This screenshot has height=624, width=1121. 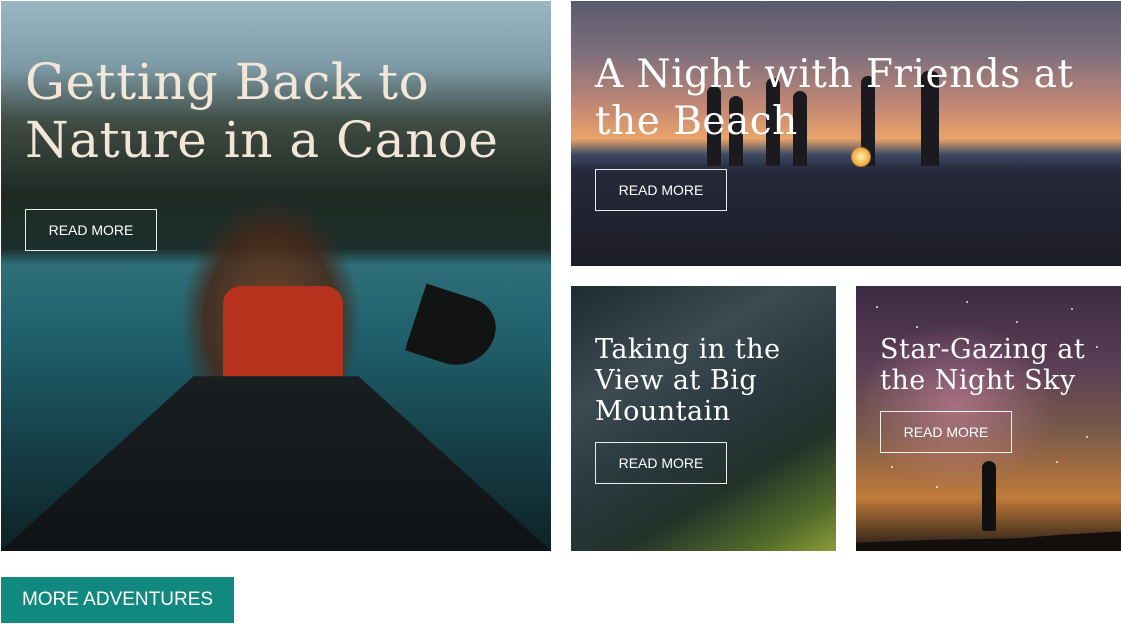 I want to click on card-title: Star-Gazing at the Night Sky, so click(x=983, y=365).